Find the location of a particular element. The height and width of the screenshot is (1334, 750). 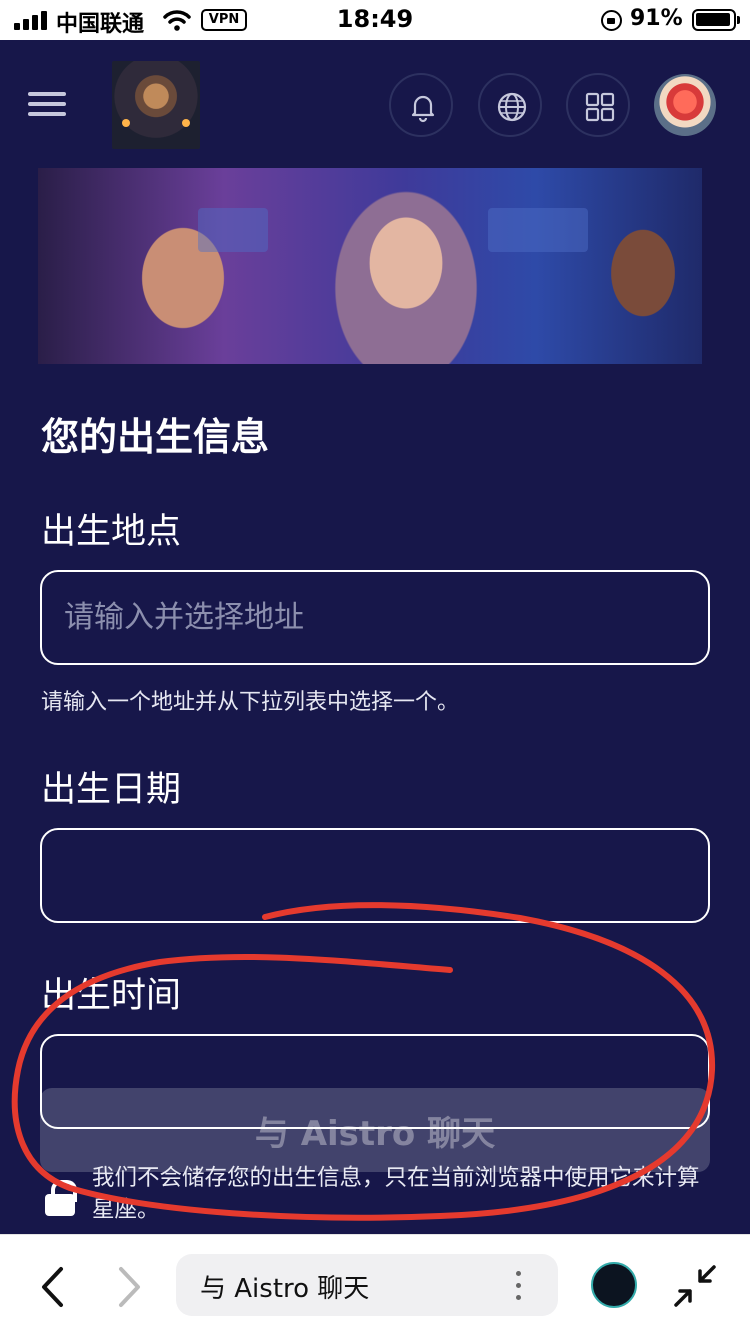

grid-icon is located at coordinates (600, 107).